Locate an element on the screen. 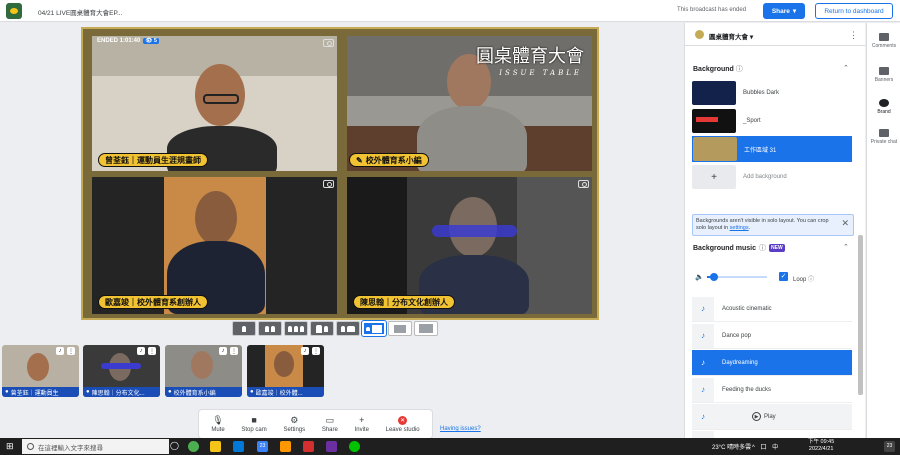  broadcast-status: This broadcast has ended is located at coordinates (712, 10).